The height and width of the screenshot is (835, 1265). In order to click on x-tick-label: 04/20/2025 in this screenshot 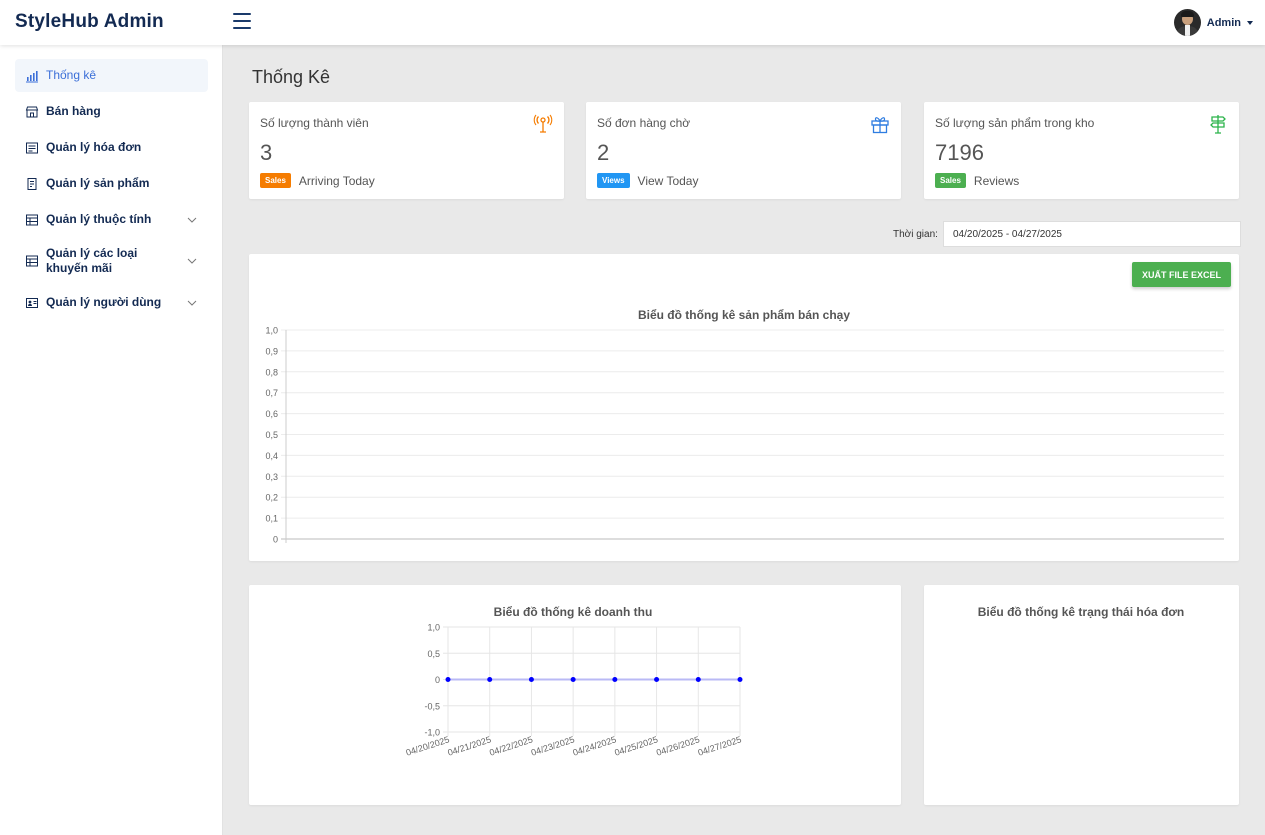, I will do `click(428, 745)`.